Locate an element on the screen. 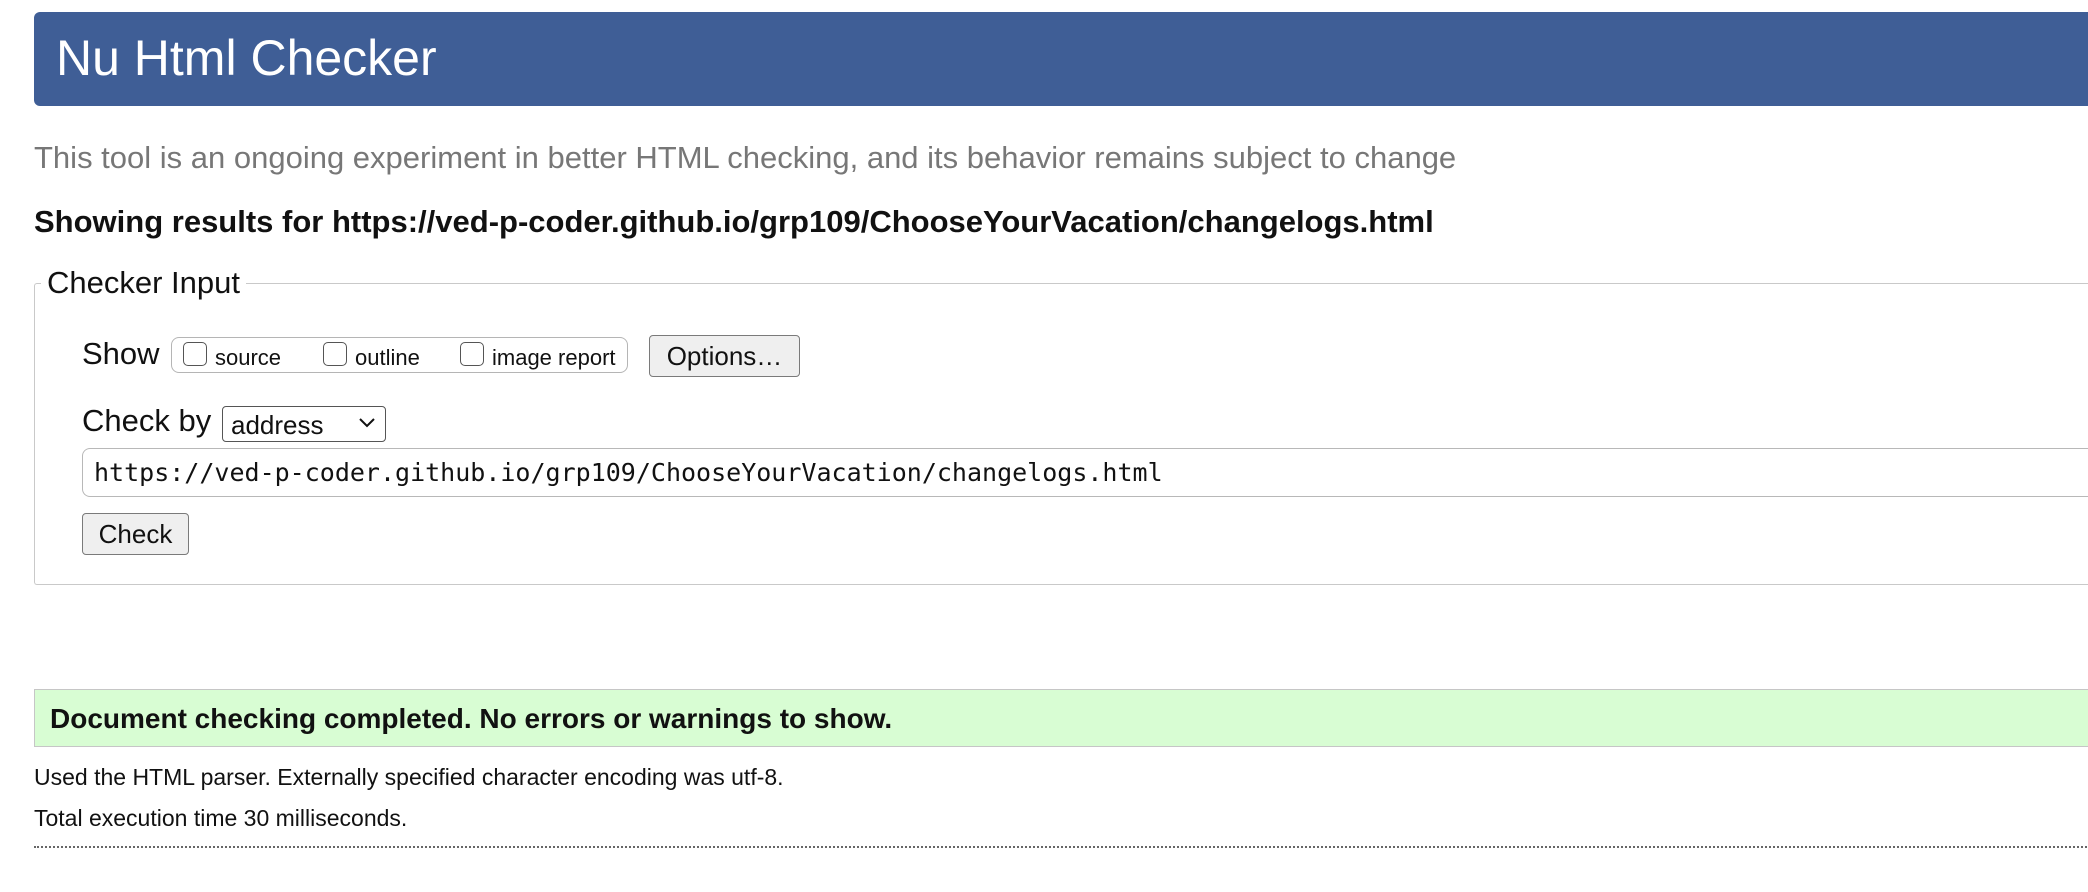  show-options-group: source outline image report is located at coordinates (399, 355).